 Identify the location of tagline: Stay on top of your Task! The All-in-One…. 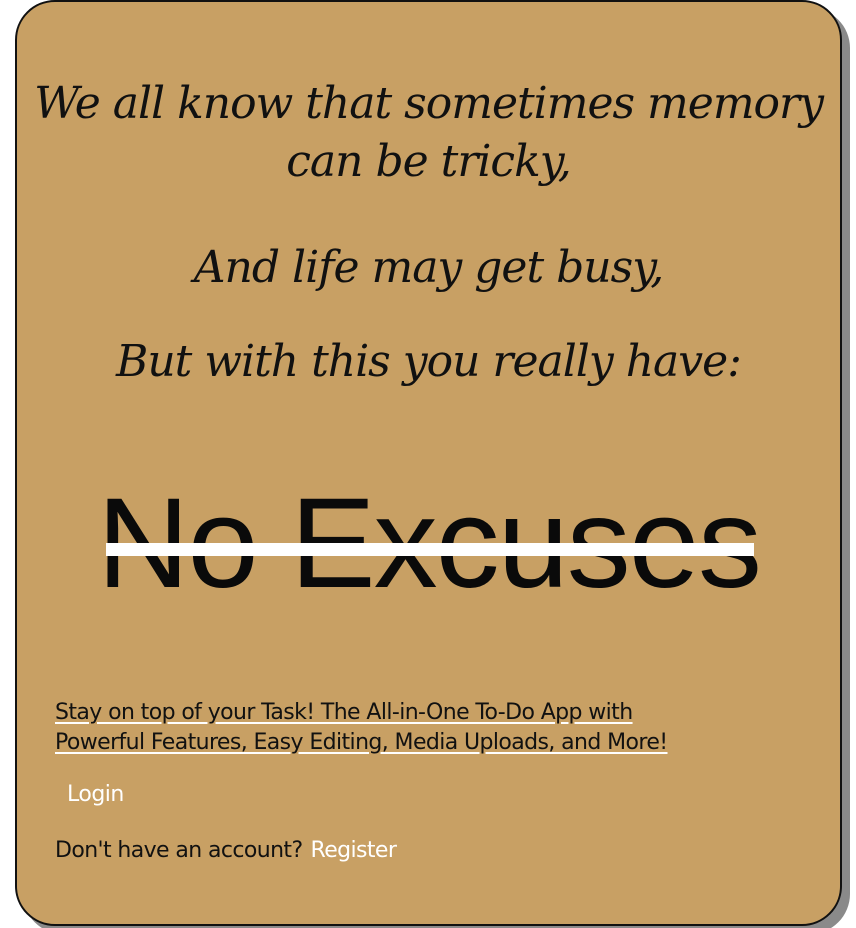
(405, 728).